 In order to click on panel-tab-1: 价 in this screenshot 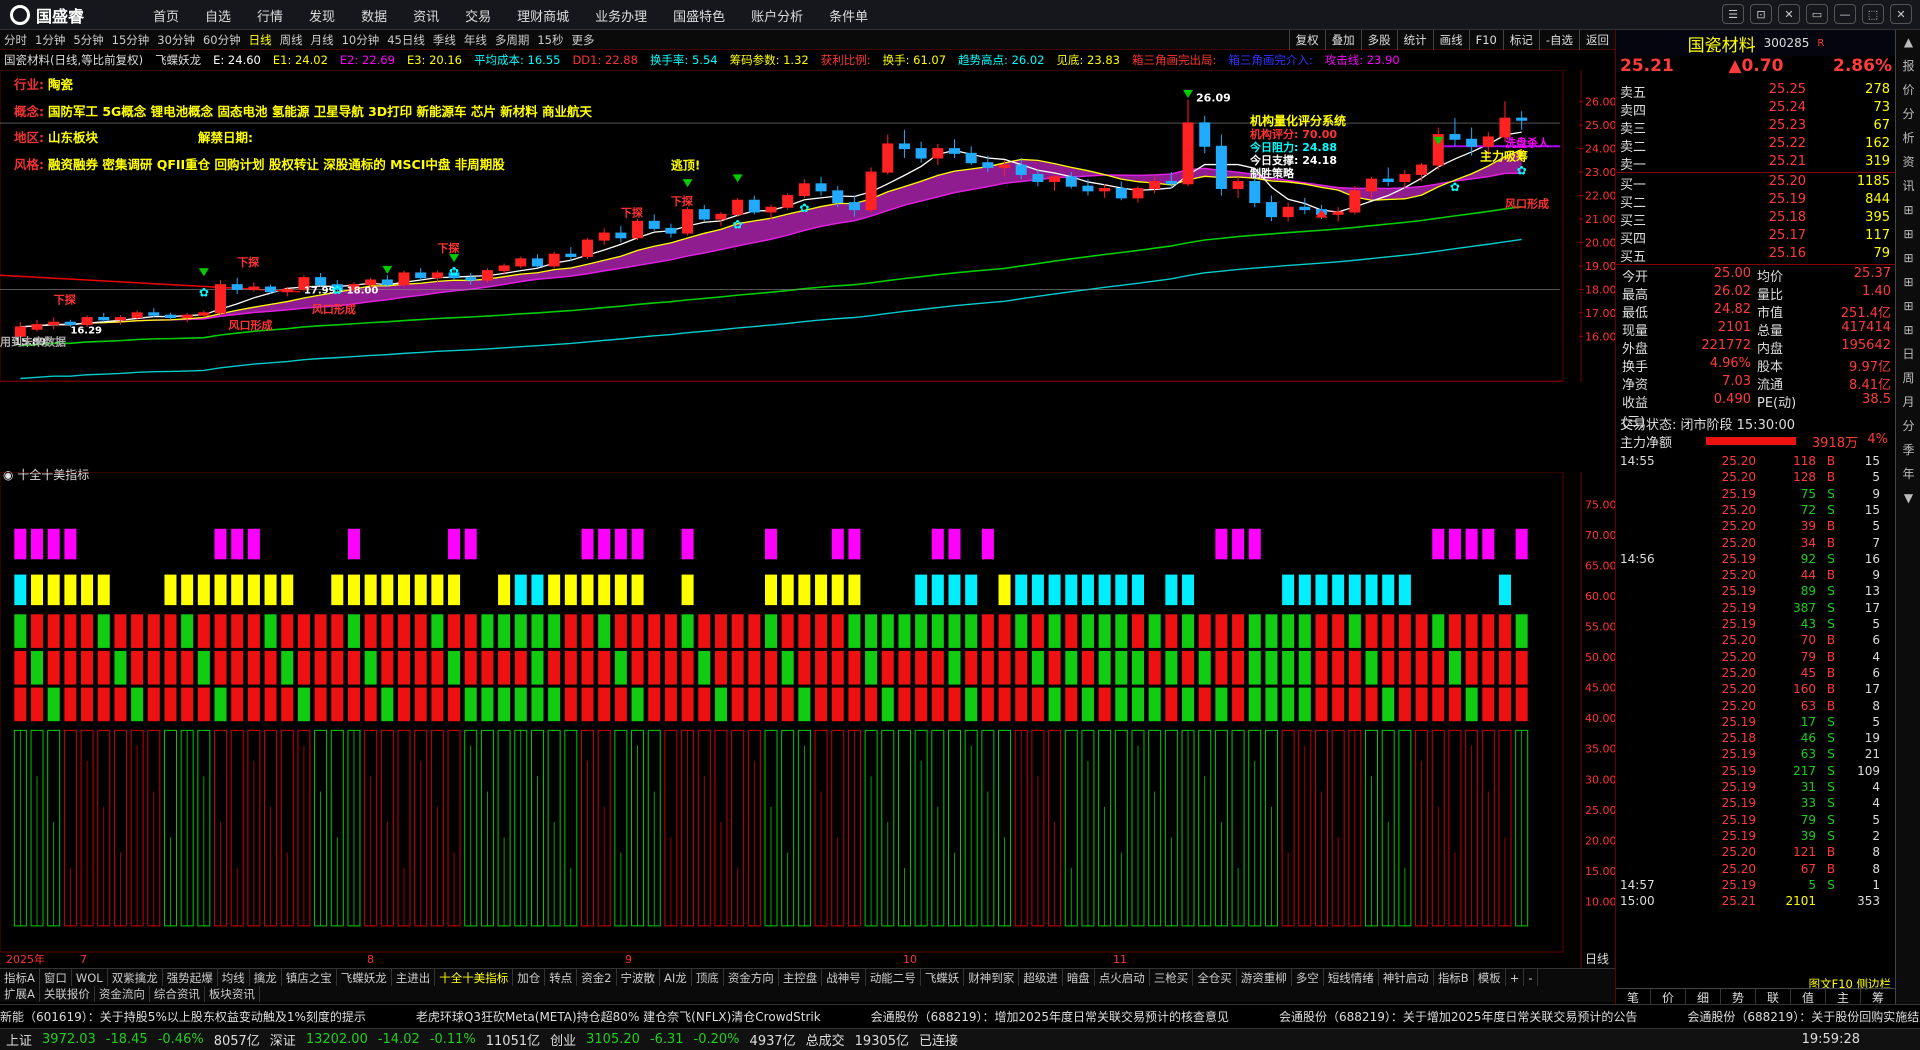, I will do `click(1668, 997)`.